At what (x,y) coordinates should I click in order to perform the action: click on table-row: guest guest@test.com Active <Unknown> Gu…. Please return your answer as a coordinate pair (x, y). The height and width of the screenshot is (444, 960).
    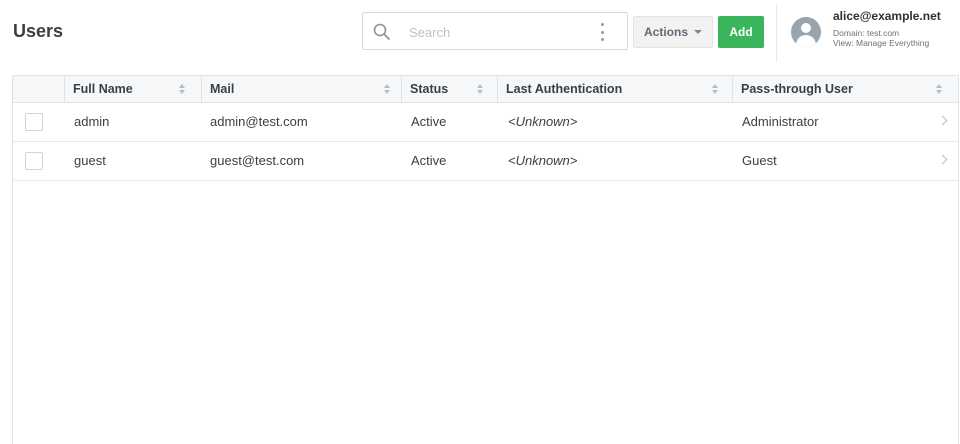
    Looking at the image, I should click on (485, 161).